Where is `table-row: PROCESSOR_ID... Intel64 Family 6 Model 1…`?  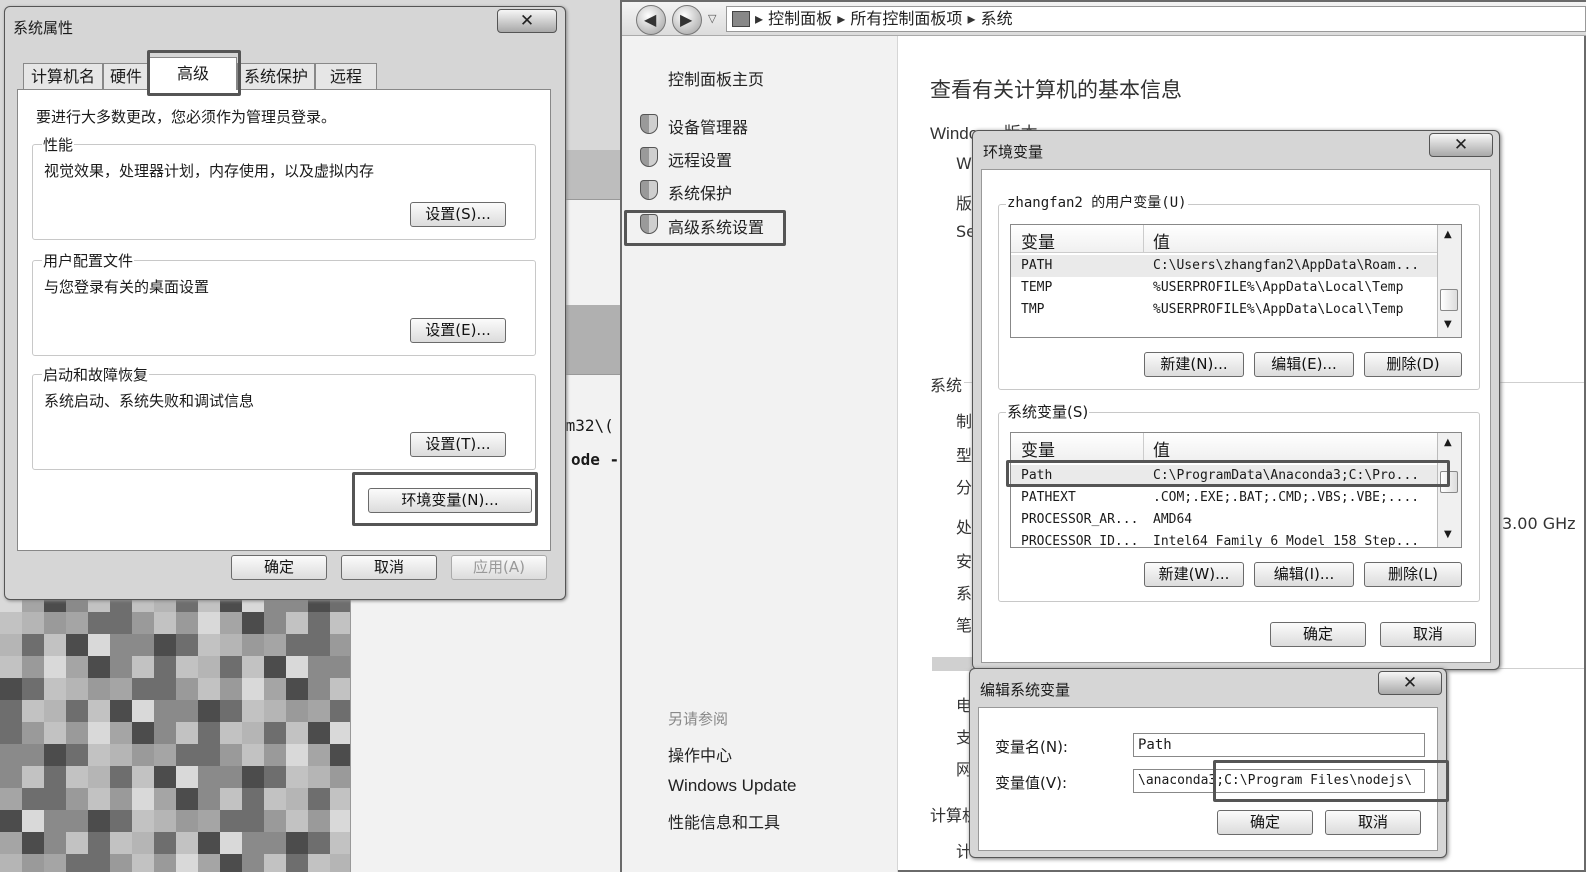 table-row: PROCESSOR_ID... Intel64 Family 6 Model 1… is located at coordinates (1224, 539).